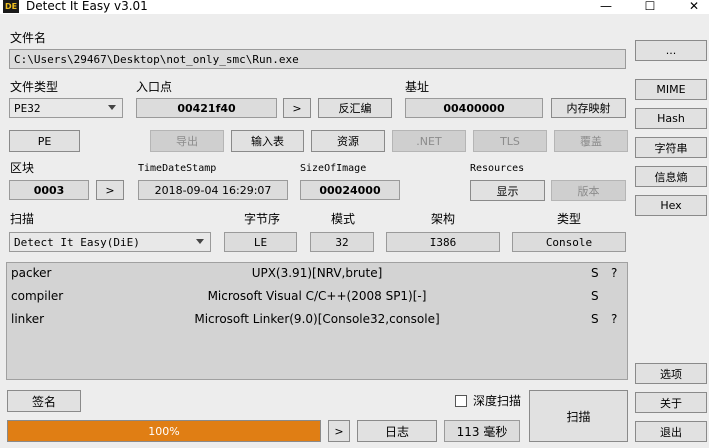 This screenshot has height=448, width=709. What do you see at coordinates (297, 108) in the screenshot?
I see `entrypoint-go-button: >` at bounding box center [297, 108].